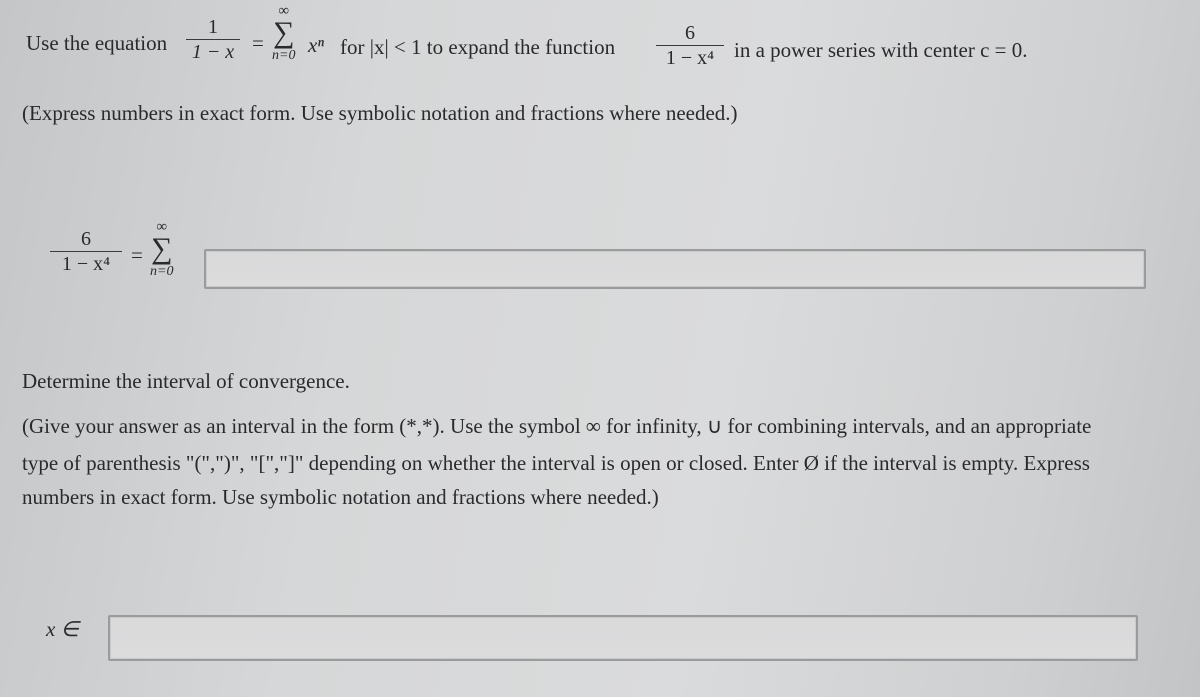  I want to click on equation-fraction: 1 1 − x, so click(213, 39).